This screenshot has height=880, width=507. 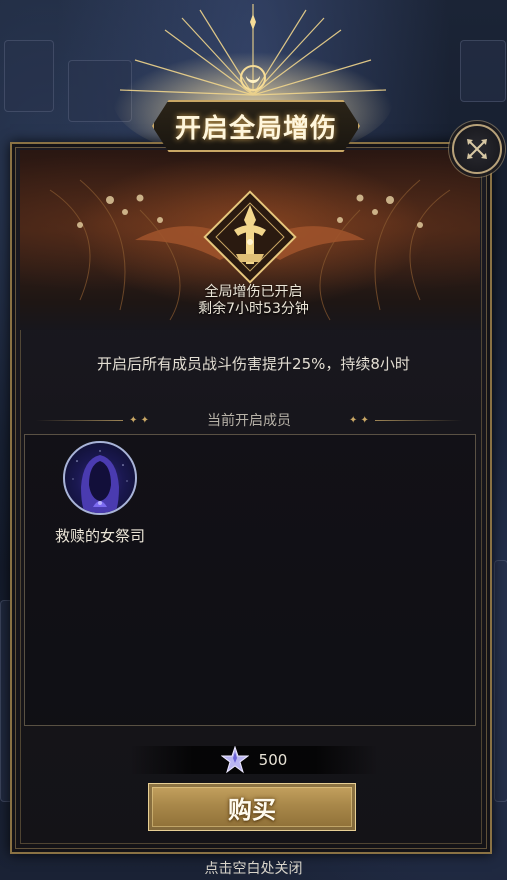 I want to click on dialog-title: 开启全局增伤, so click(x=255, y=128).